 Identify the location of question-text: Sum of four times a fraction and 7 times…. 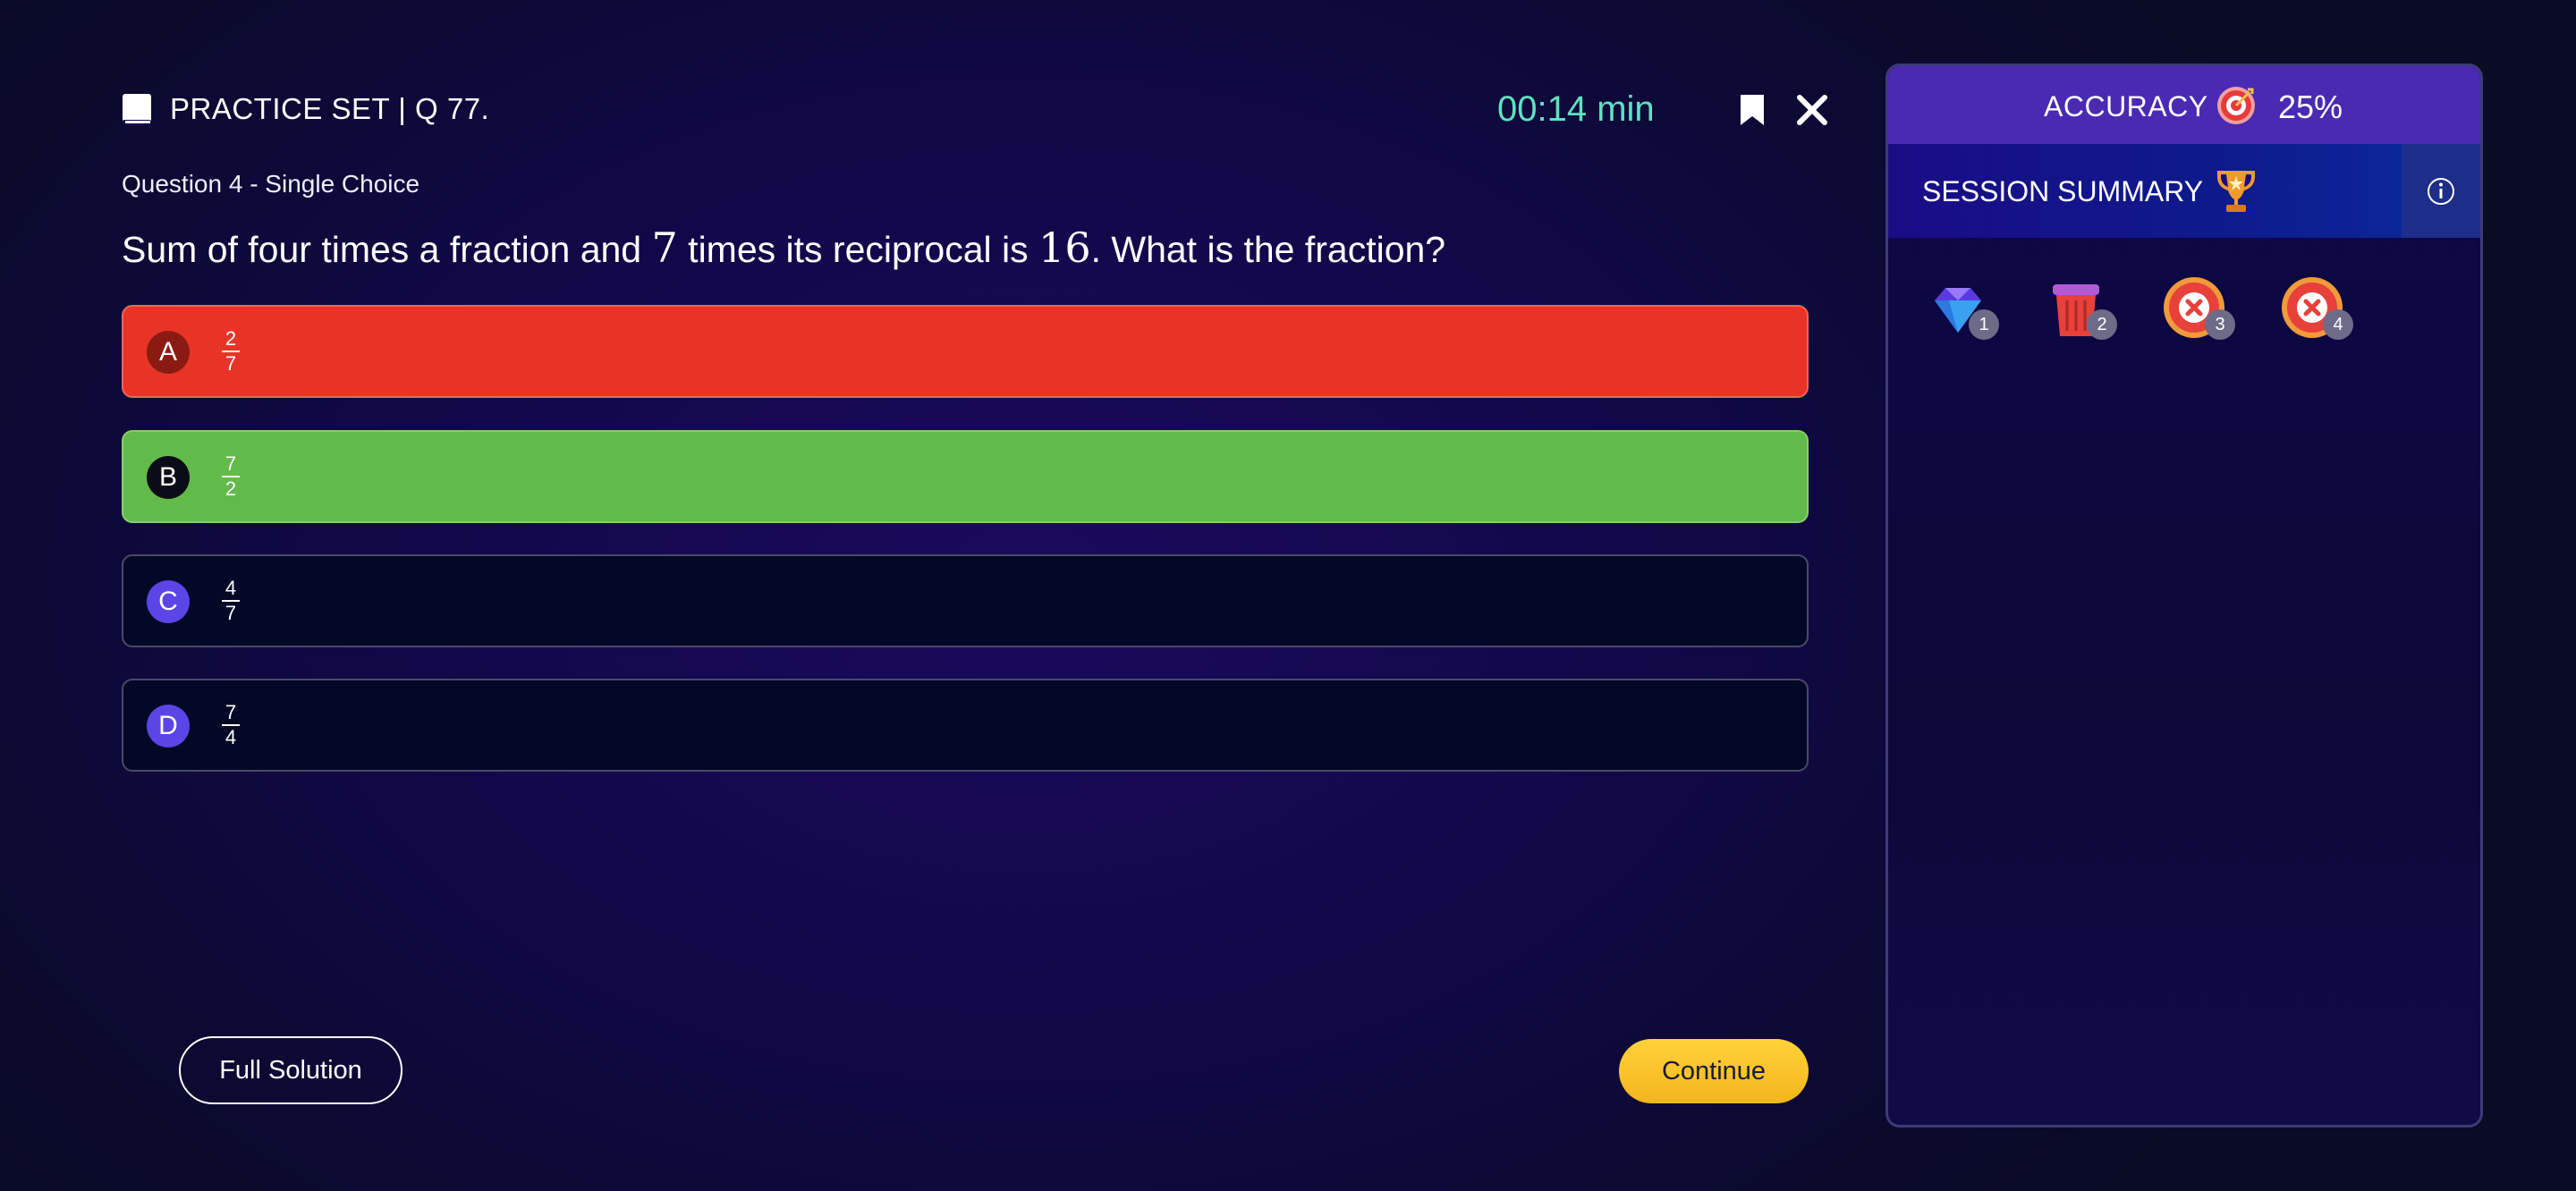
(783, 248).